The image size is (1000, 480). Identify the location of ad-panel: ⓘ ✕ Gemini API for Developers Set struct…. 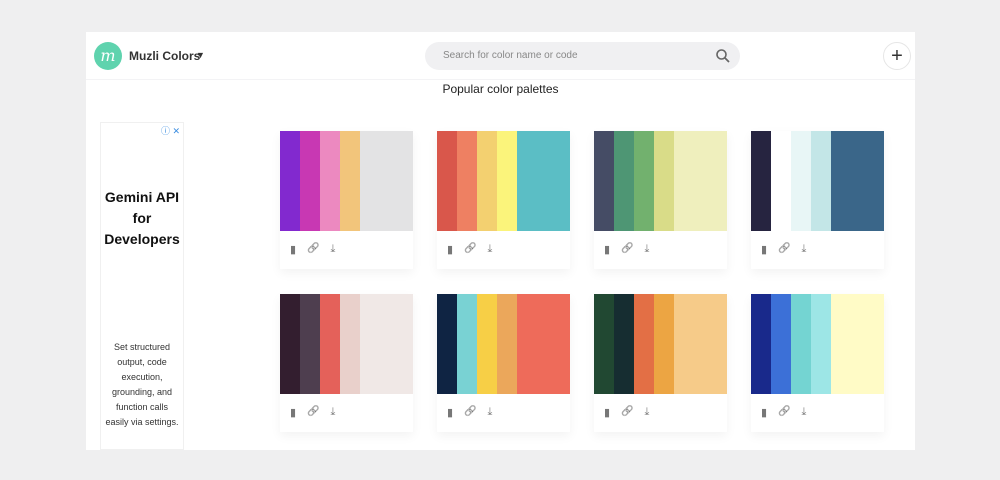
(142, 286).